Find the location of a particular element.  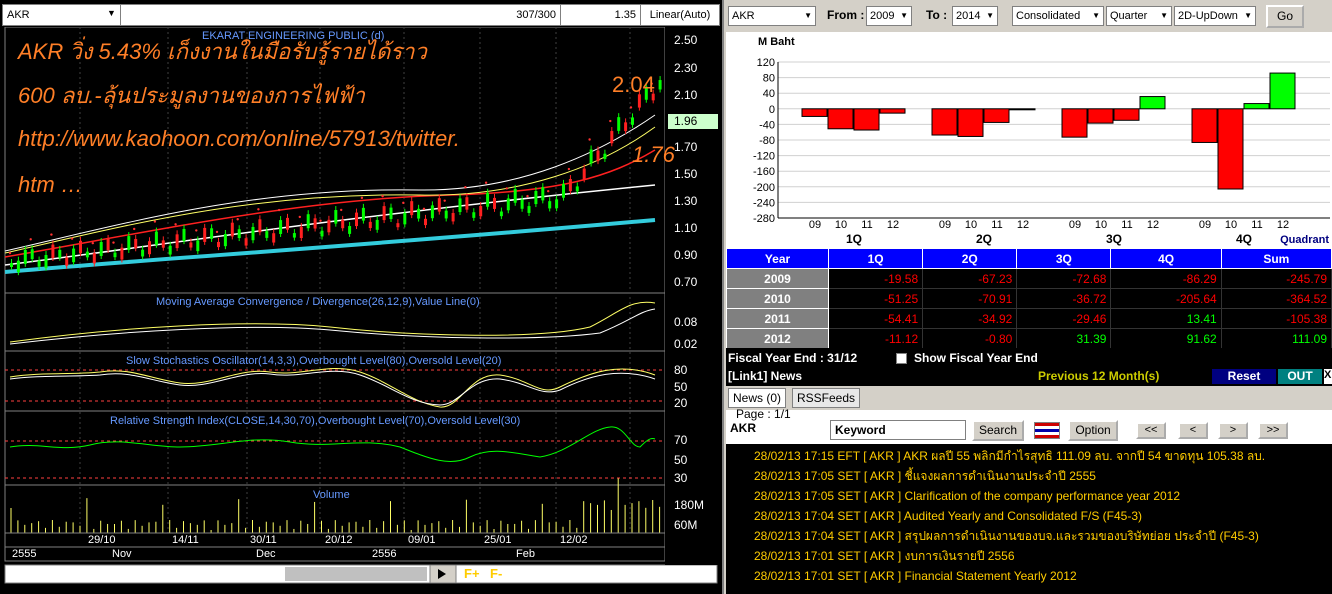

from-year-value: 2009 is located at coordinates (882, 16).